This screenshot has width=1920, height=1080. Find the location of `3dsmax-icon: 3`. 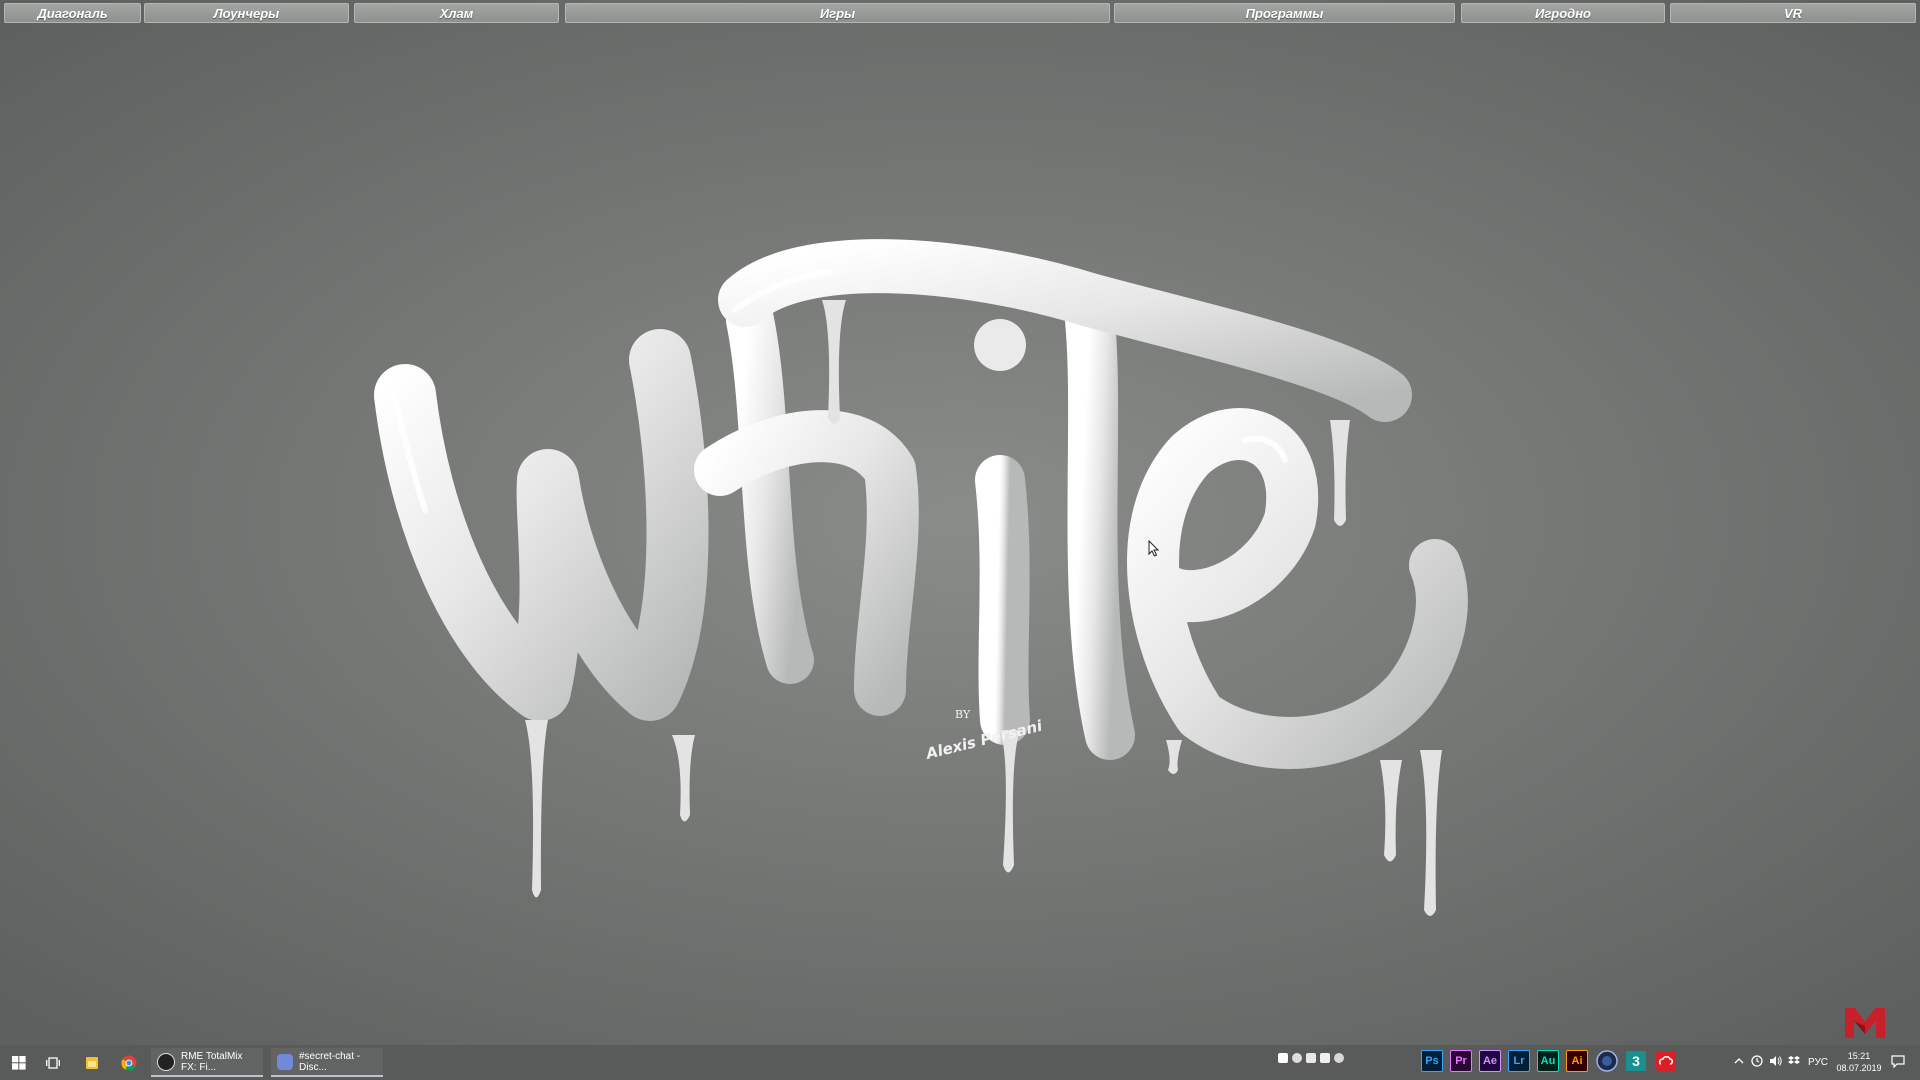

3dsmax-icon: 3 is located at coordinates (1636, 1061).